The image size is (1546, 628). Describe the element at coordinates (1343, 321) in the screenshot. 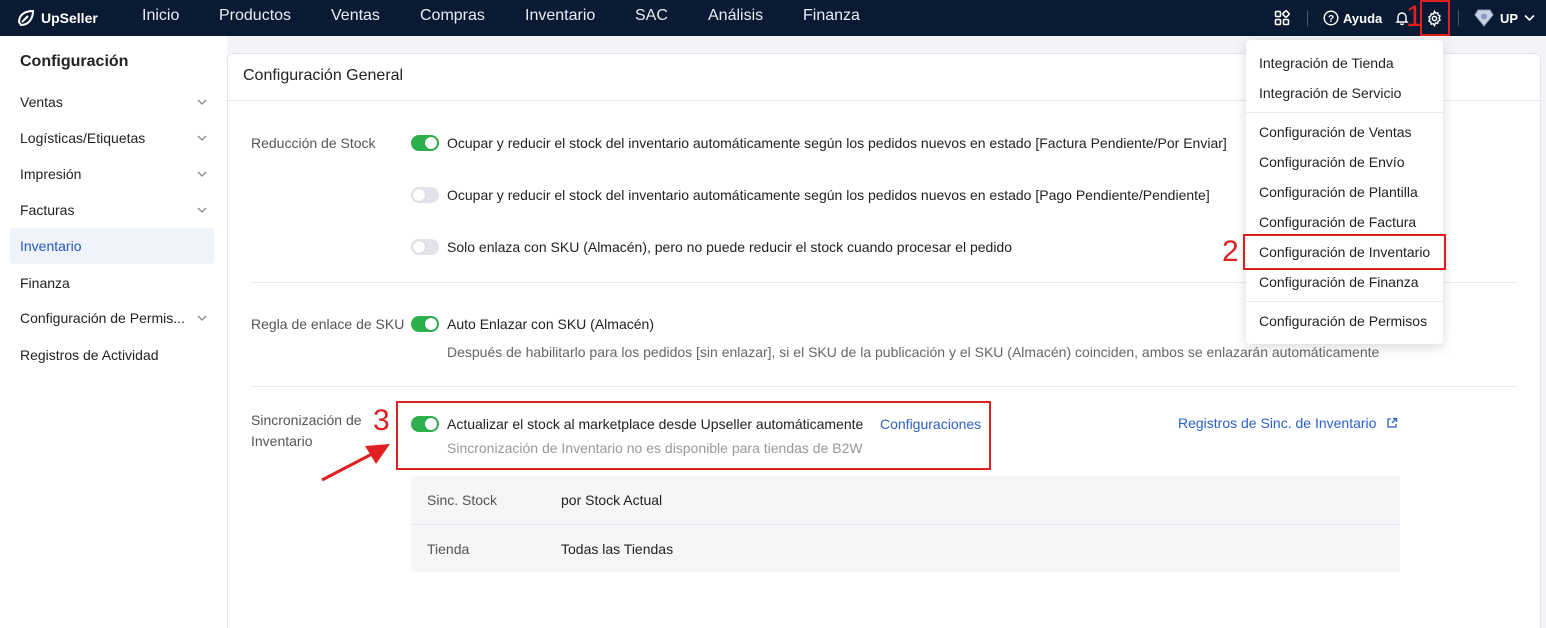

I see `menu-item-config-permisos: Configuración de Permisos` at that location.